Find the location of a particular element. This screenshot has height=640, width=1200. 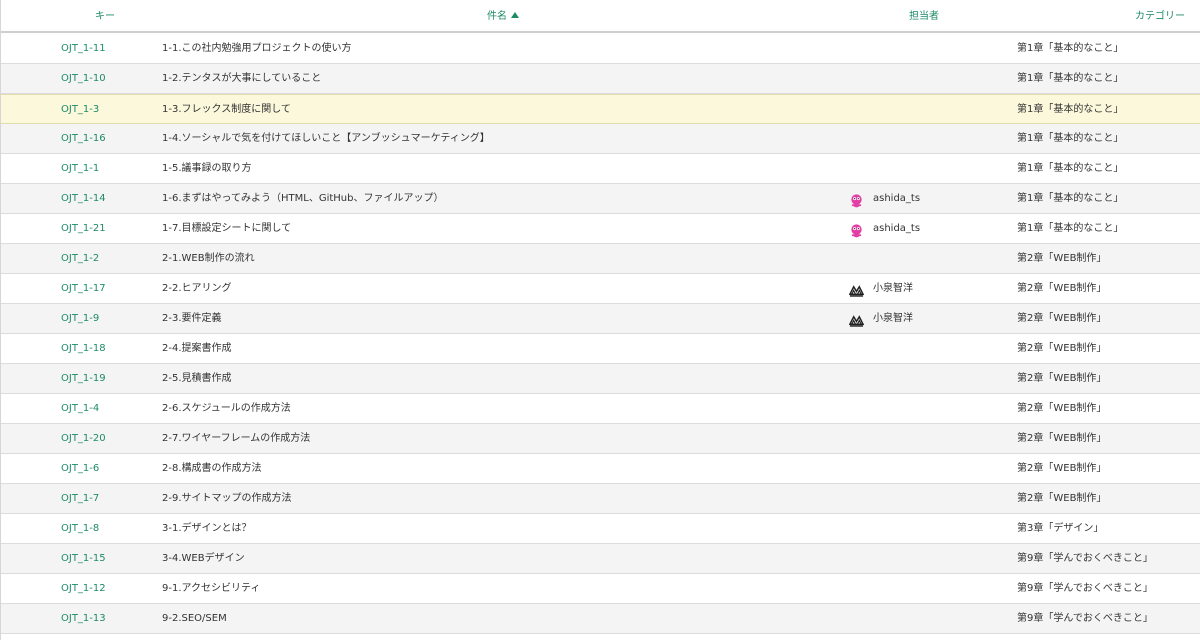

issue-key-link: OJT_1-18 is located at coordinates (101, 348).